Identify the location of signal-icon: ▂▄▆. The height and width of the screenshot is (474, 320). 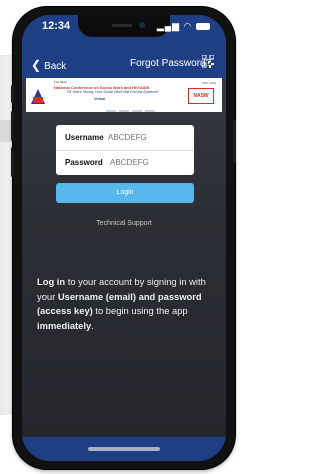
(168, 26).